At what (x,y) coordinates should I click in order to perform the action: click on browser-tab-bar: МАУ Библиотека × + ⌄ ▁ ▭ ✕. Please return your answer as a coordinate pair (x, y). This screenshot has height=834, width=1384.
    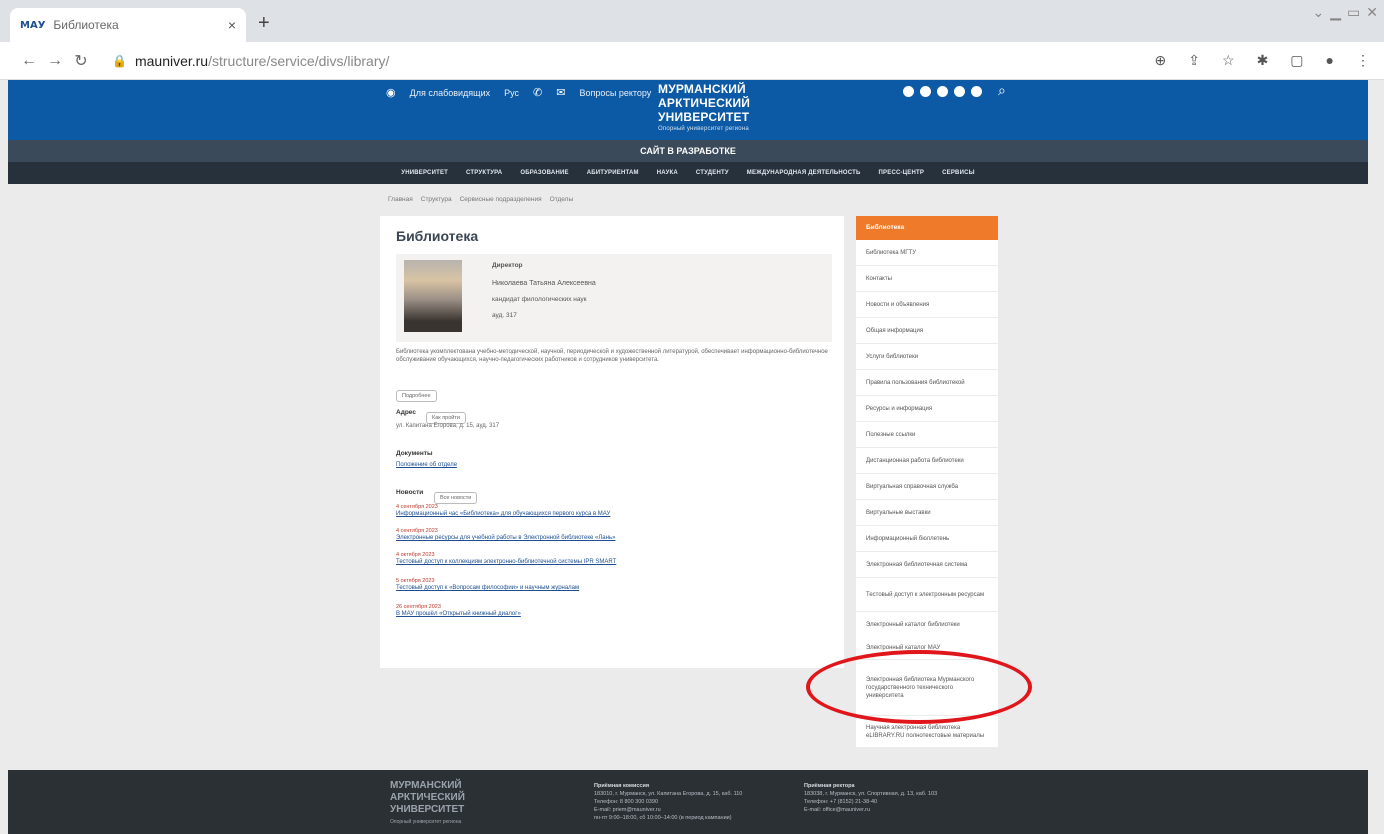
    Looking at the image, I should click on (692, 21).